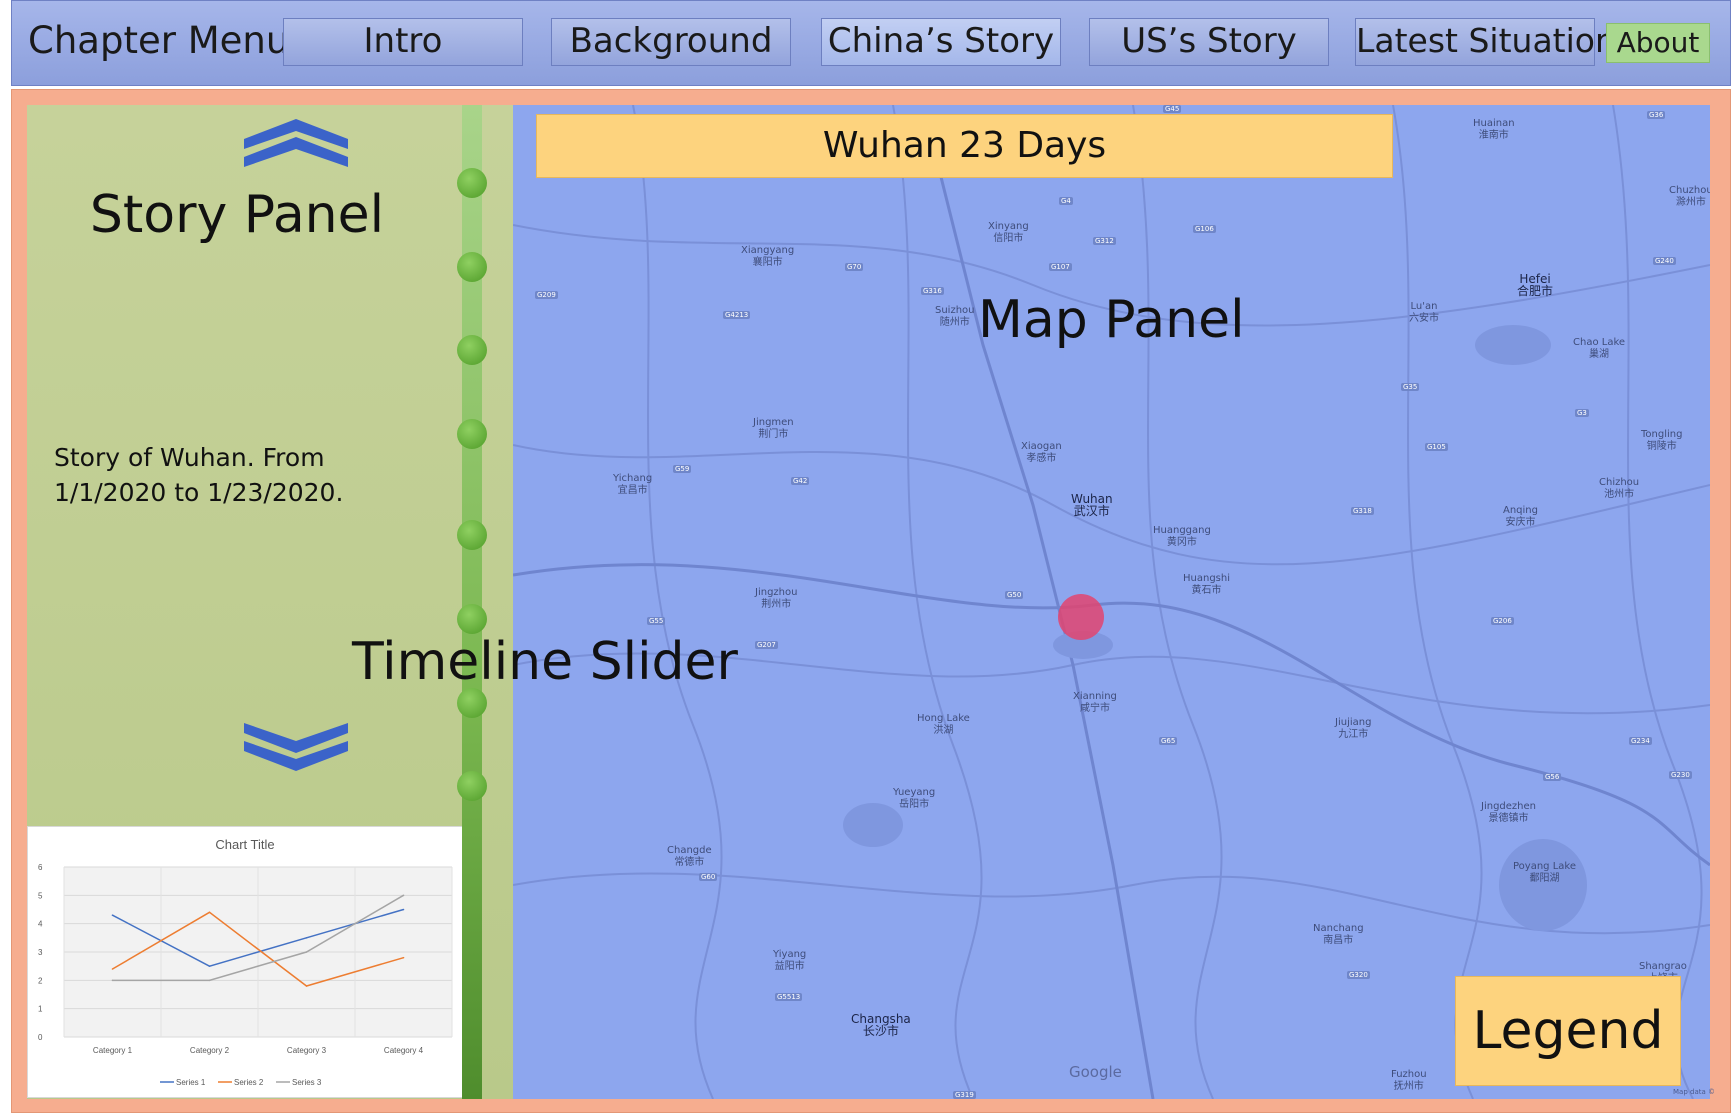 The image size is (1732, 1114). Describe the element at coordinates (40, 867) in the screenshot. I see `chart-y-tick-label: 6` at that location.